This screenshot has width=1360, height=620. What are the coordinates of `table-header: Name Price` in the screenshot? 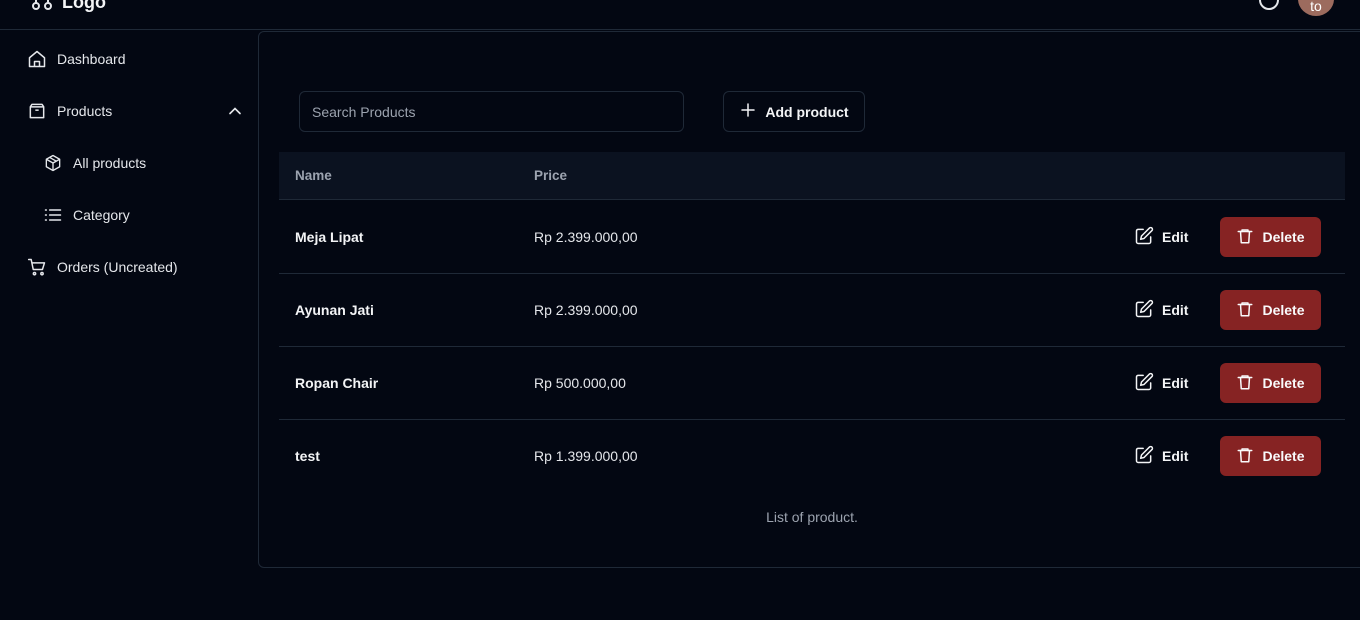 It's located at (812, 176).